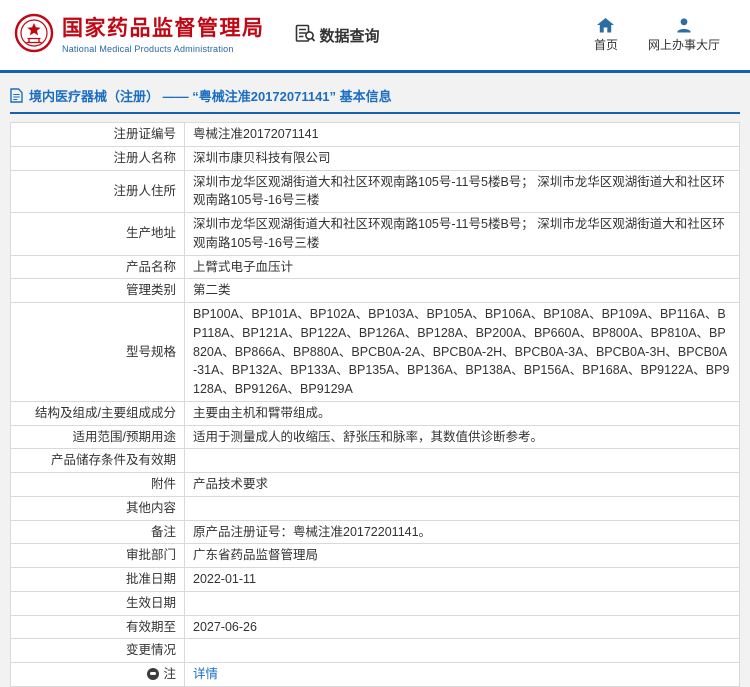 This screenshot has width=750, height=687. Describe the element at coordinates (305, 35) in the screenshot. I see `data-query-icon` at that location.